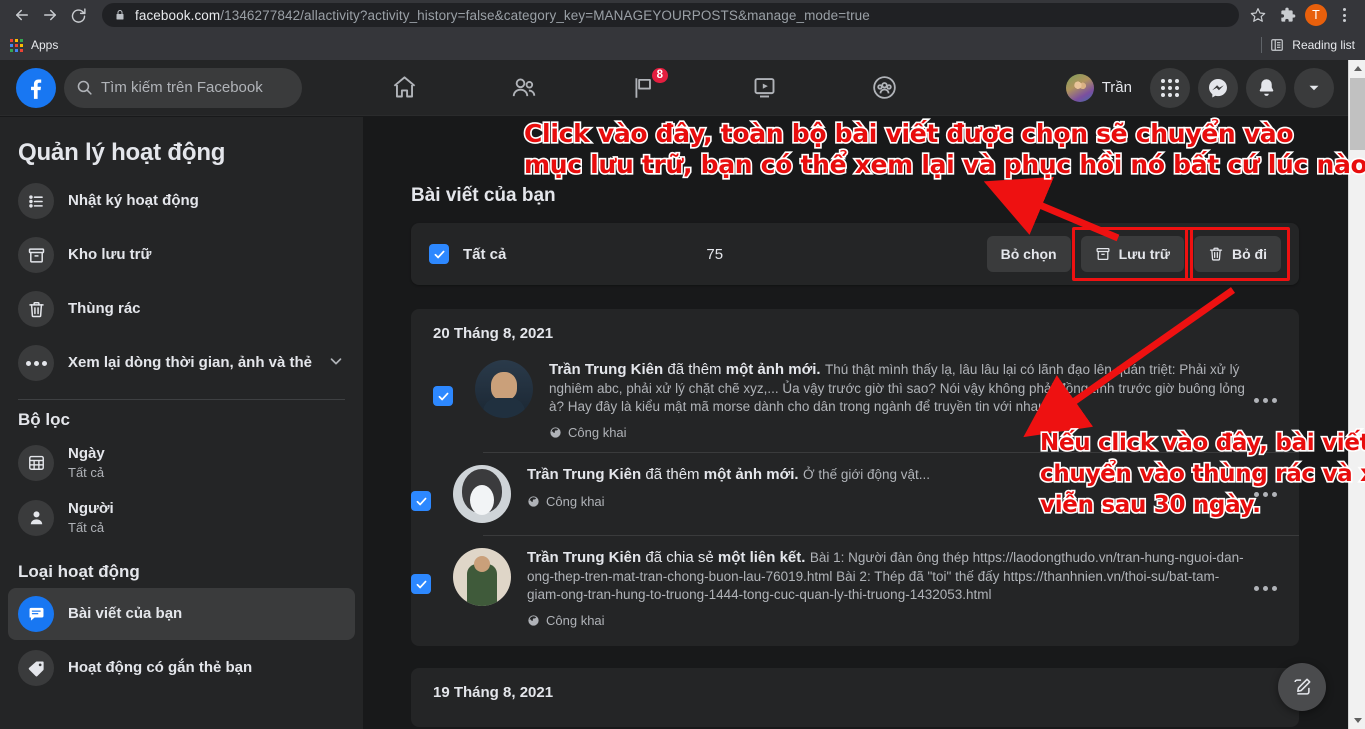 The height and width of the screenshot is (729, 1365). Describe the element at coordinates (181, 201) in the screenshot. I see `sidebar-item-activity-log: Nhật ký hoạt động` at that location.